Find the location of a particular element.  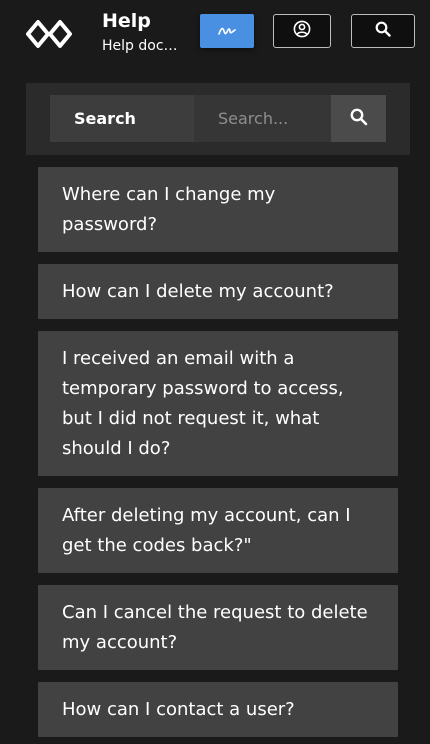

search-submit-button is located at coordinates (358, 118).